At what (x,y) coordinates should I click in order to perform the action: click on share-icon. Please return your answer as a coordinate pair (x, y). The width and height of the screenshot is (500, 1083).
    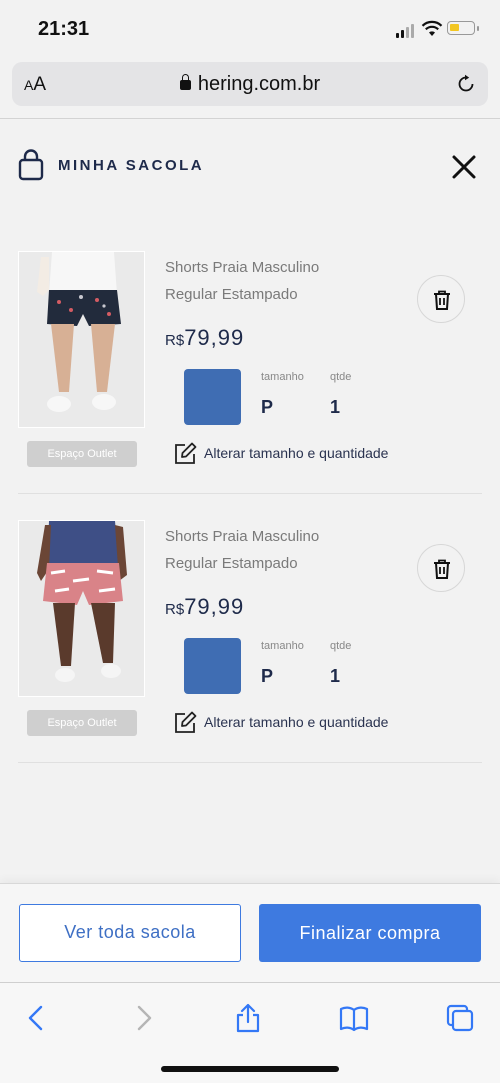
    Looking at the image, I should click on (248, 1018).